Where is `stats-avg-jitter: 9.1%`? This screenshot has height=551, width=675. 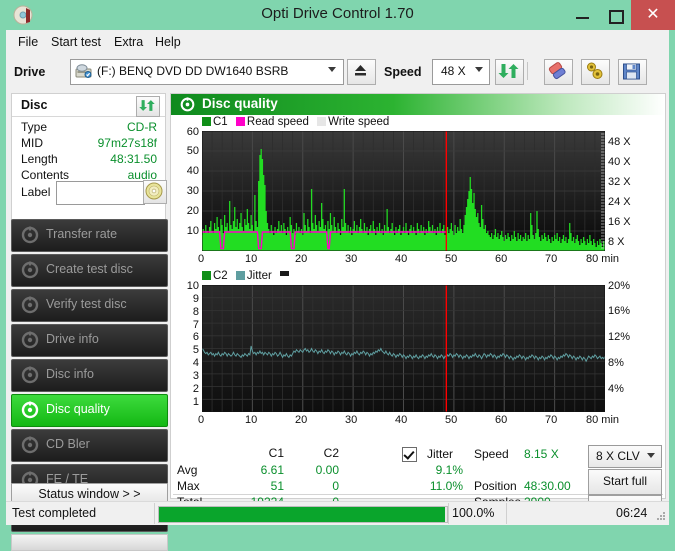 stats-avg-jitter: 9.1% is located at coordinates (449, 470).